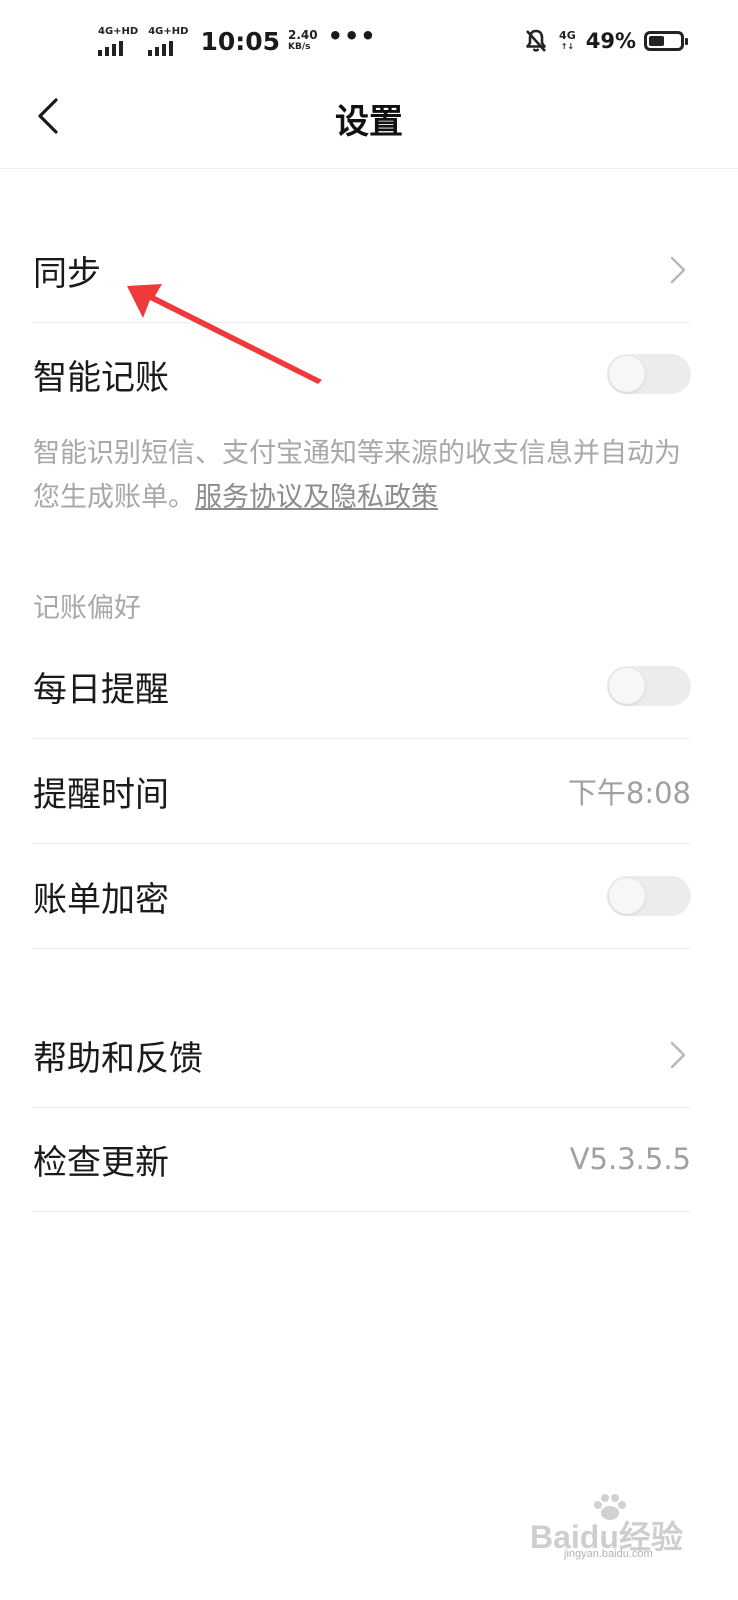  Describe the element at coordinates (101, 794) in the screenshot. I see `reminder-time-label: 提醒时间` at that location.